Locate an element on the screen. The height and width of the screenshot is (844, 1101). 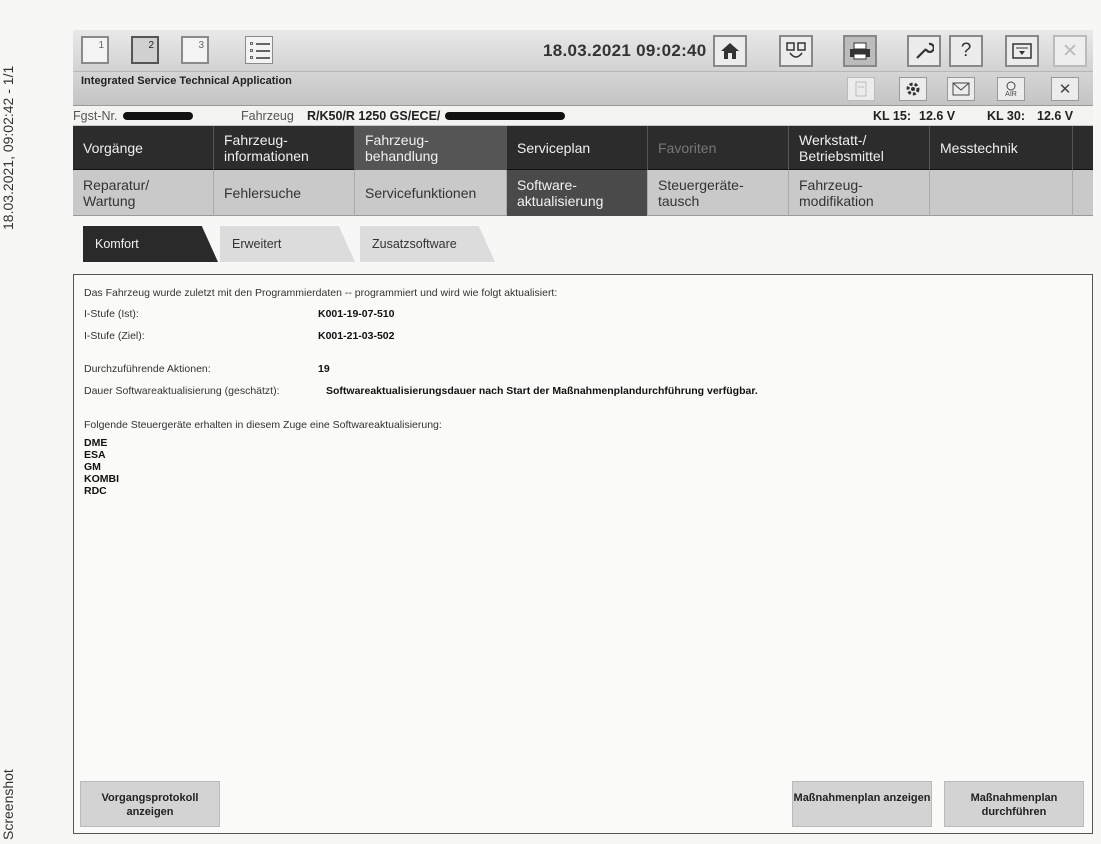
window-3-button: 3 is located at coordinates (195, 50).